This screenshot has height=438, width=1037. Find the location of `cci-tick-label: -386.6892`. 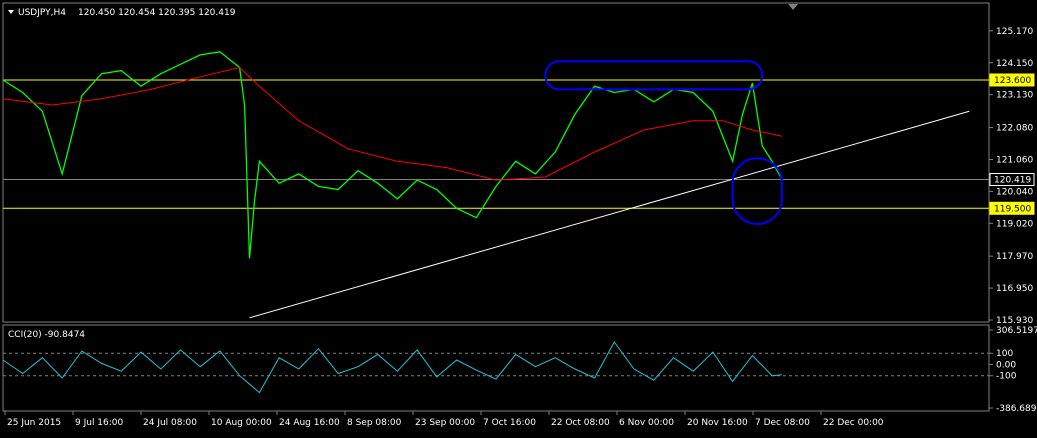

cci-tick-label: -386.6892 is located at coordinates (1016, 409).